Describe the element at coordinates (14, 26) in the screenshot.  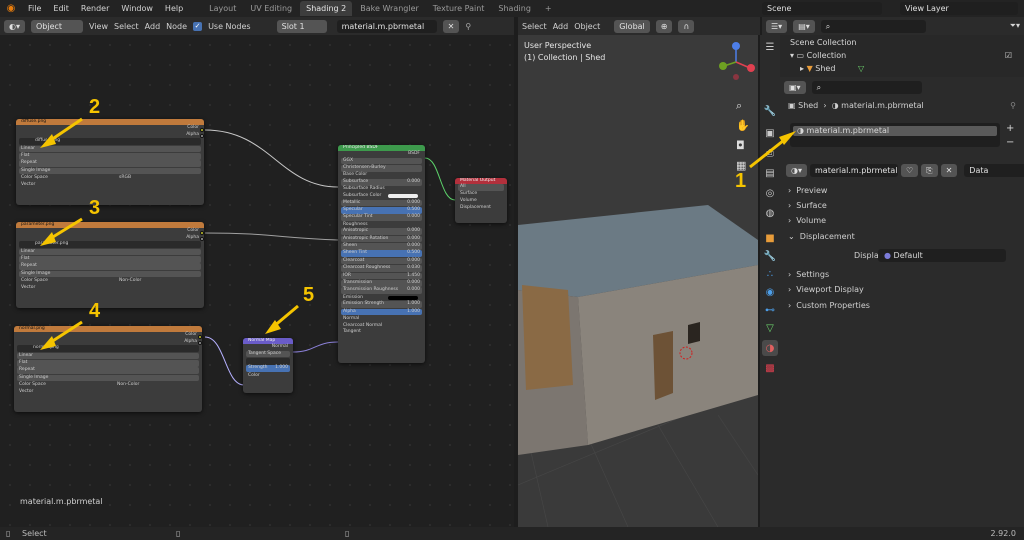
I see `editor-type-icon: ◐▾` at that location.